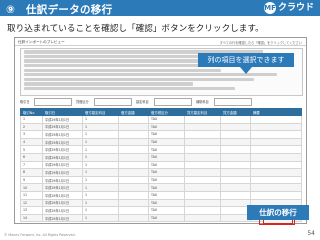 The height and width of the screenshot is (240, 320). Describe the element at coordinates (31, 112) in the screenshot. I see `column-header: 取引No` at that location.